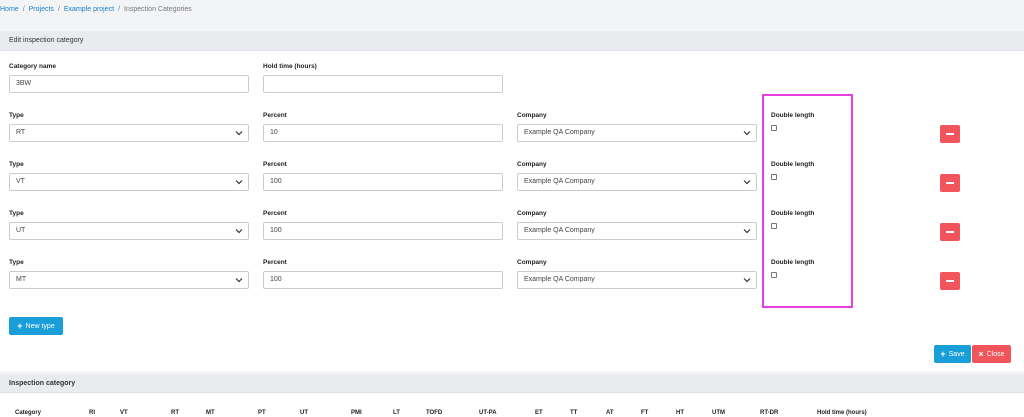  Describe the element at coordinates (956, 354) in the screenshot. I see `save-label: Save` at that location.